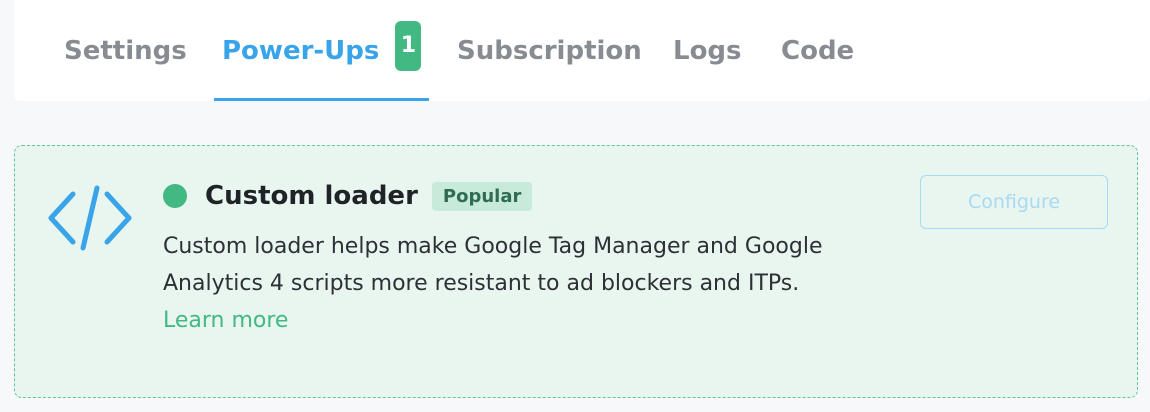 The image size is (1150, 412). What do you see at coordinates (225, 320) in the screenshot?
I see `learn-more-link: Learn more` at bounding box center [225, 320].